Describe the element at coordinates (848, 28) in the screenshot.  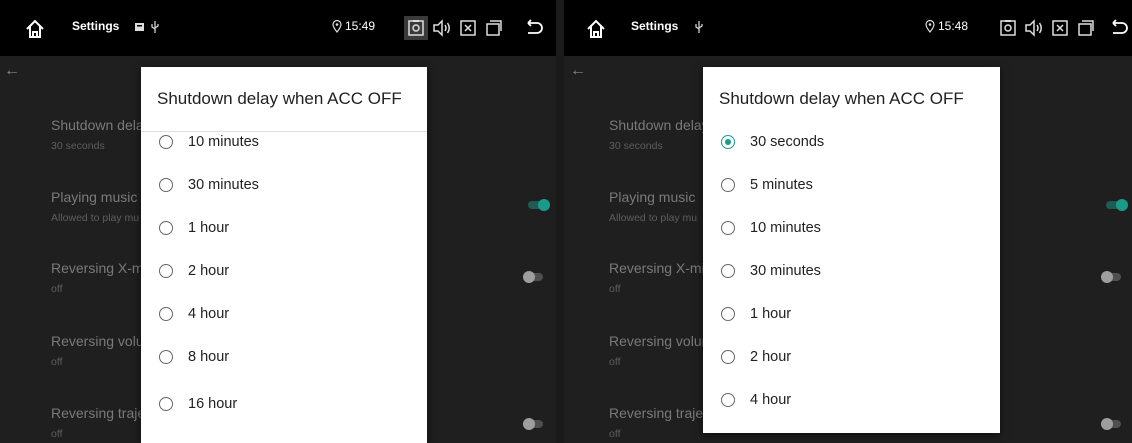
I see `status-bar: Settings 15:48` at that location.